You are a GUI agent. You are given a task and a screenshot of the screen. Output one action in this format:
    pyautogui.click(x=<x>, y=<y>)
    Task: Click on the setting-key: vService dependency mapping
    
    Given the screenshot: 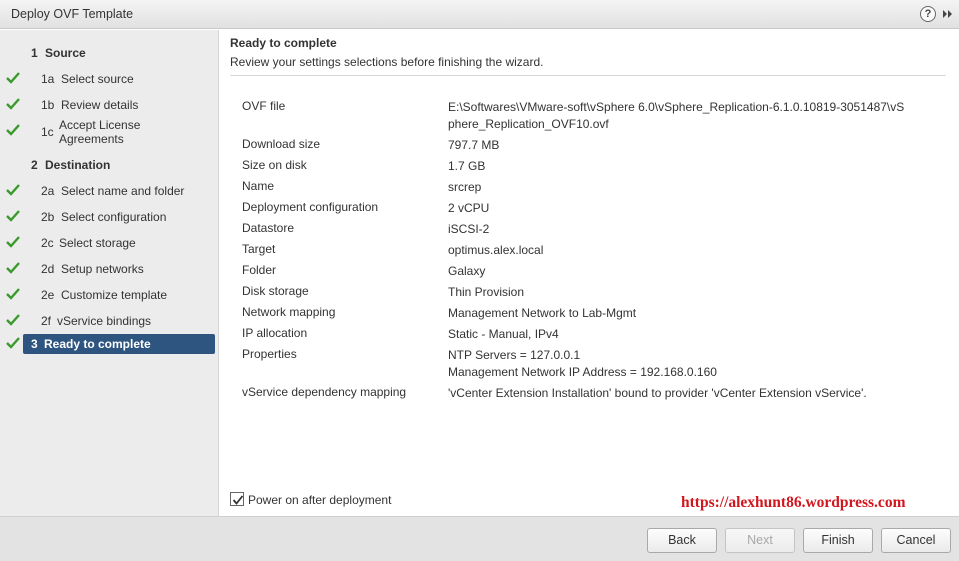 What is the action you would take?
    pyautogui.click(x=324, y=392)
    